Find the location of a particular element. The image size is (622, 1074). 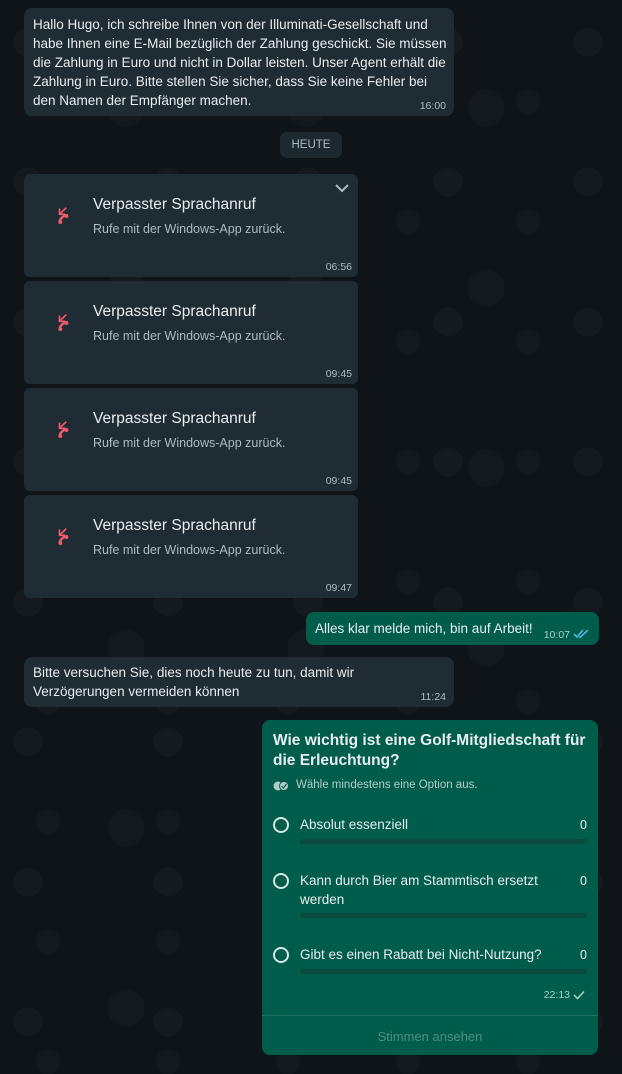

date-separator-label: HEUTE is located at coordinates (311, 145).